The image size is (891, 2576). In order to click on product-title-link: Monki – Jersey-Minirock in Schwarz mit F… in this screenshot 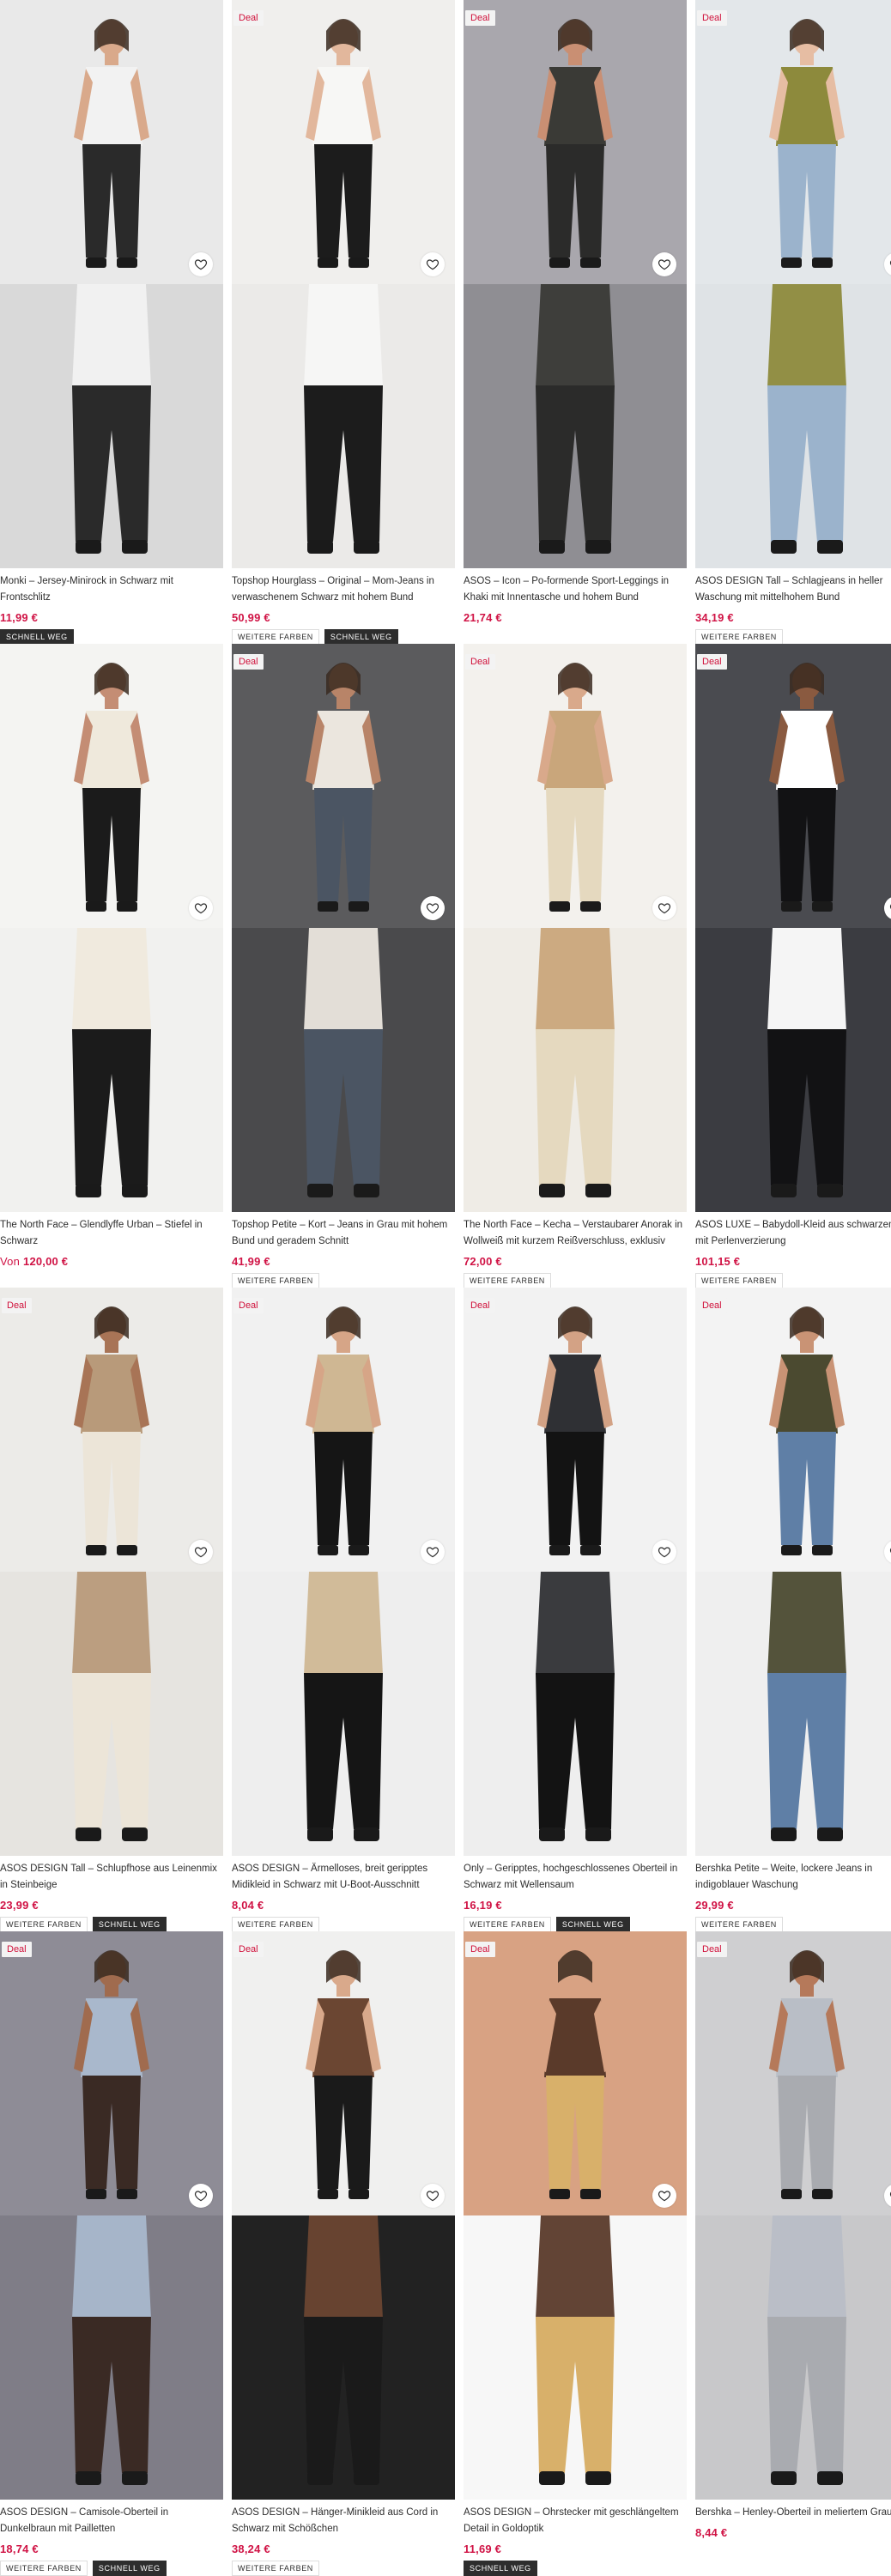, I will do `click(111, 589)`.